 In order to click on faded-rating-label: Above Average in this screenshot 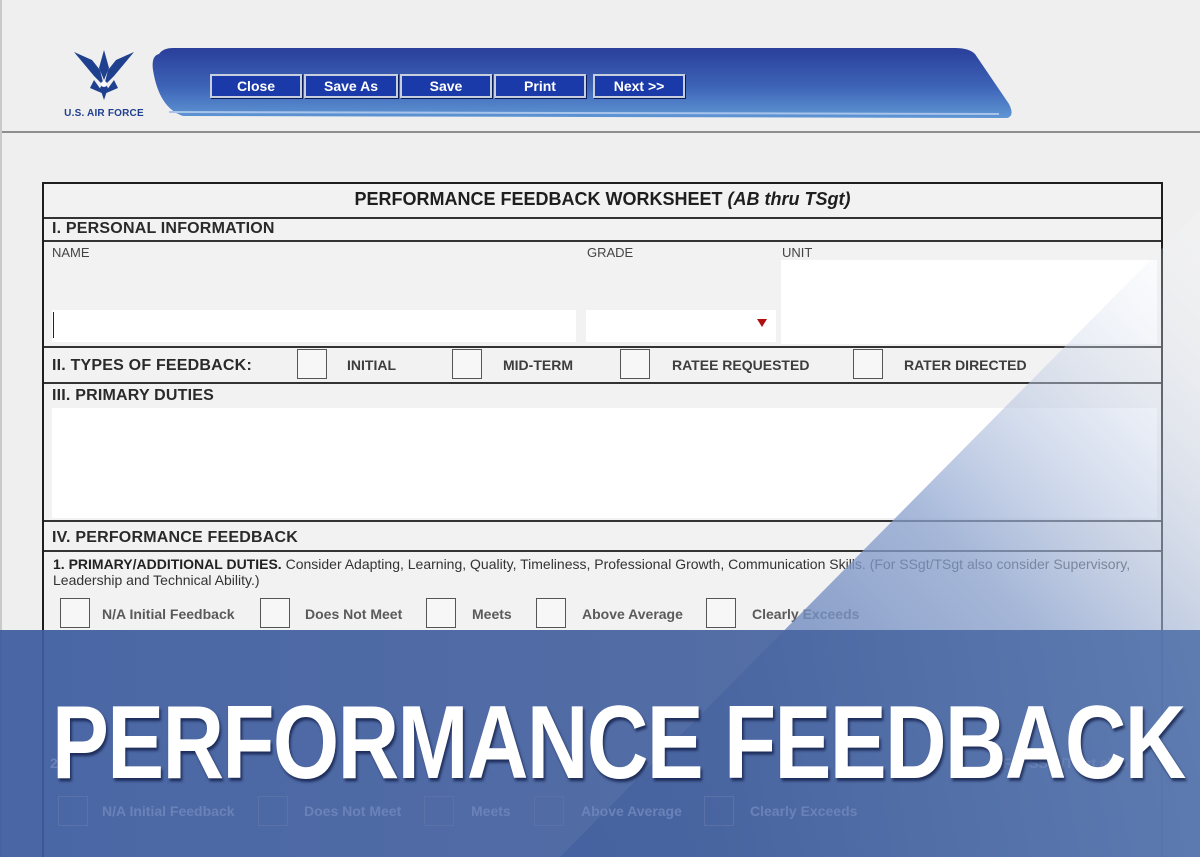, I will do `click(631, 811)`.